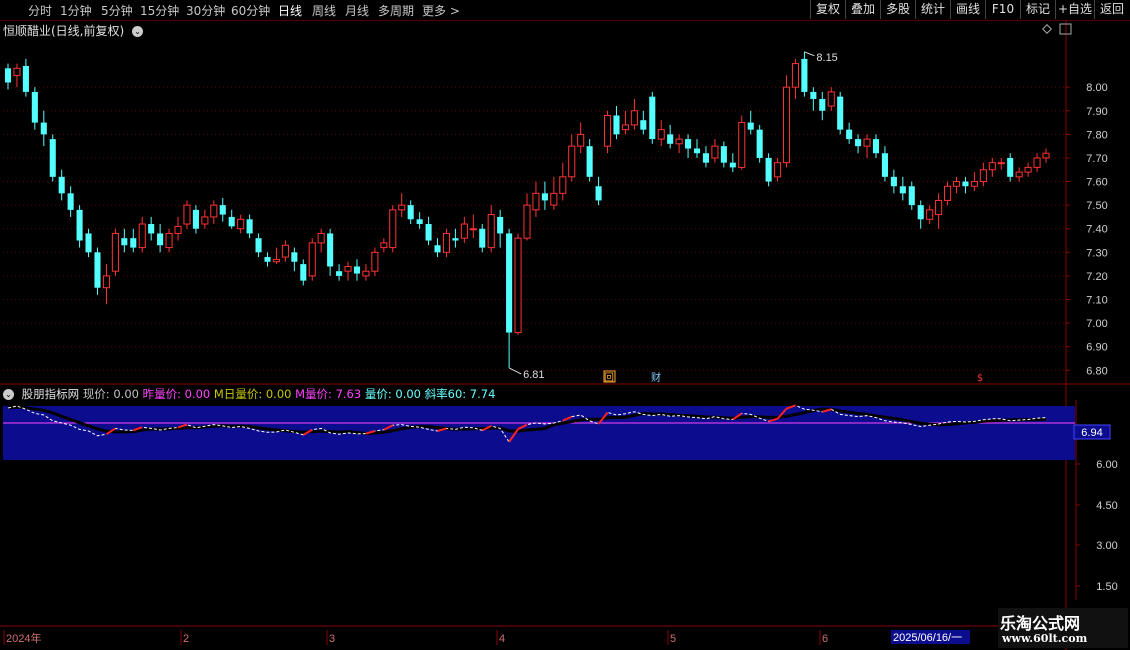 The height and width of the screenshot is (650, 1130). What do you see at coordinates (1096, 159) in the screenshot?
I see `price-tick-label: 7.70` at bounding box center [1096, 159].